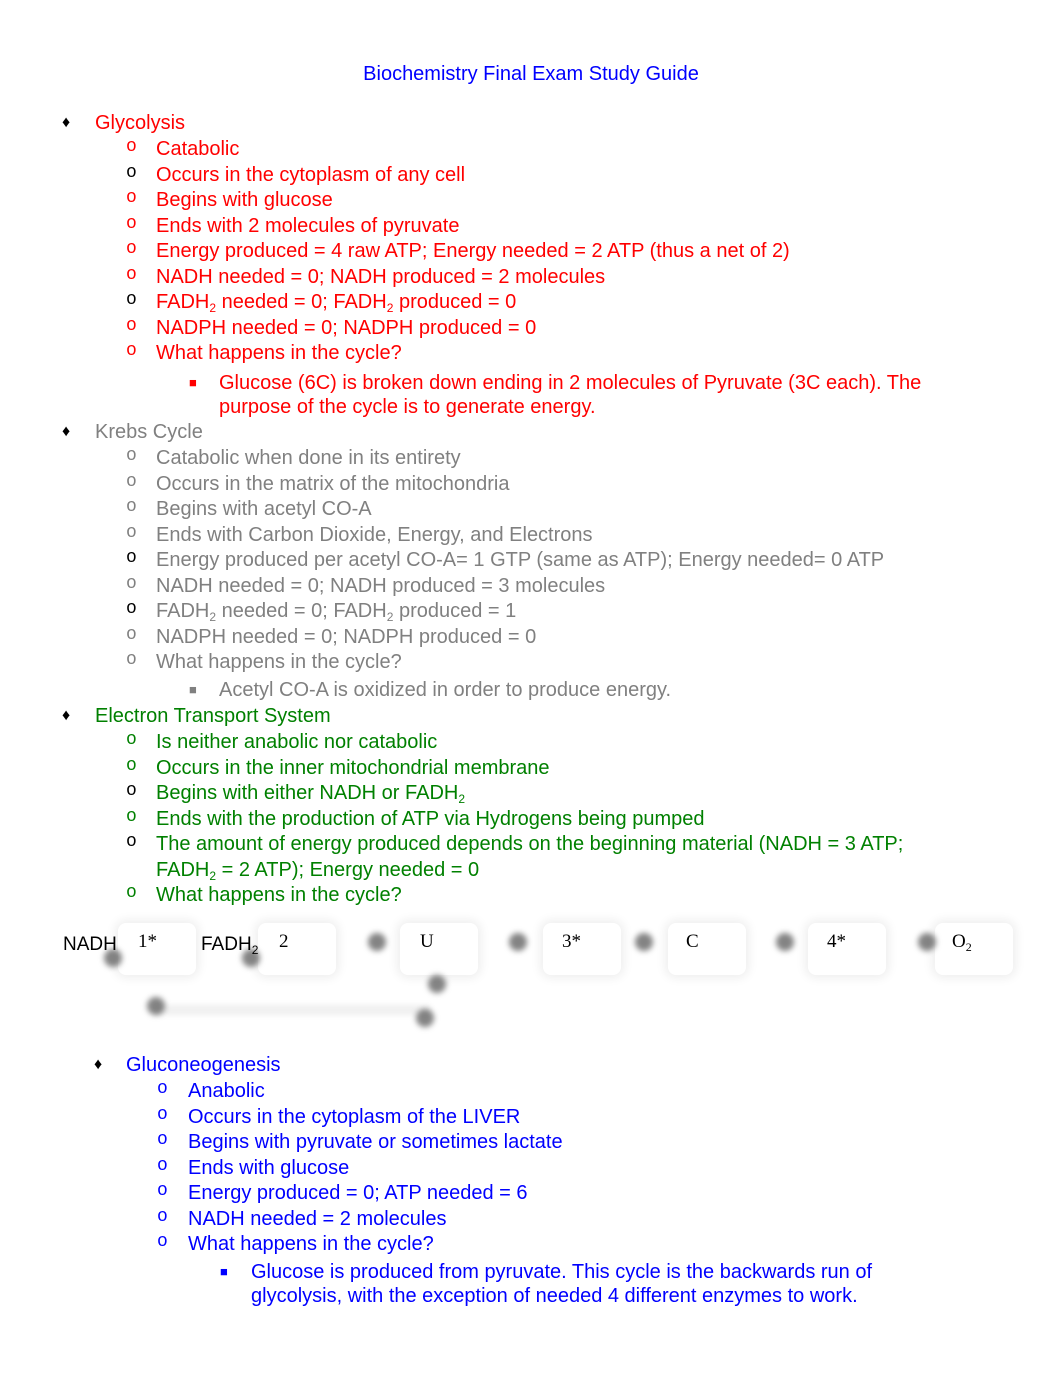 The width and height of the screenshot is (1062, 1377). Describe the element at coordinates (531, 717) in the screenshot. I see `section-heading: ♦ Electron Transport System` at that location.